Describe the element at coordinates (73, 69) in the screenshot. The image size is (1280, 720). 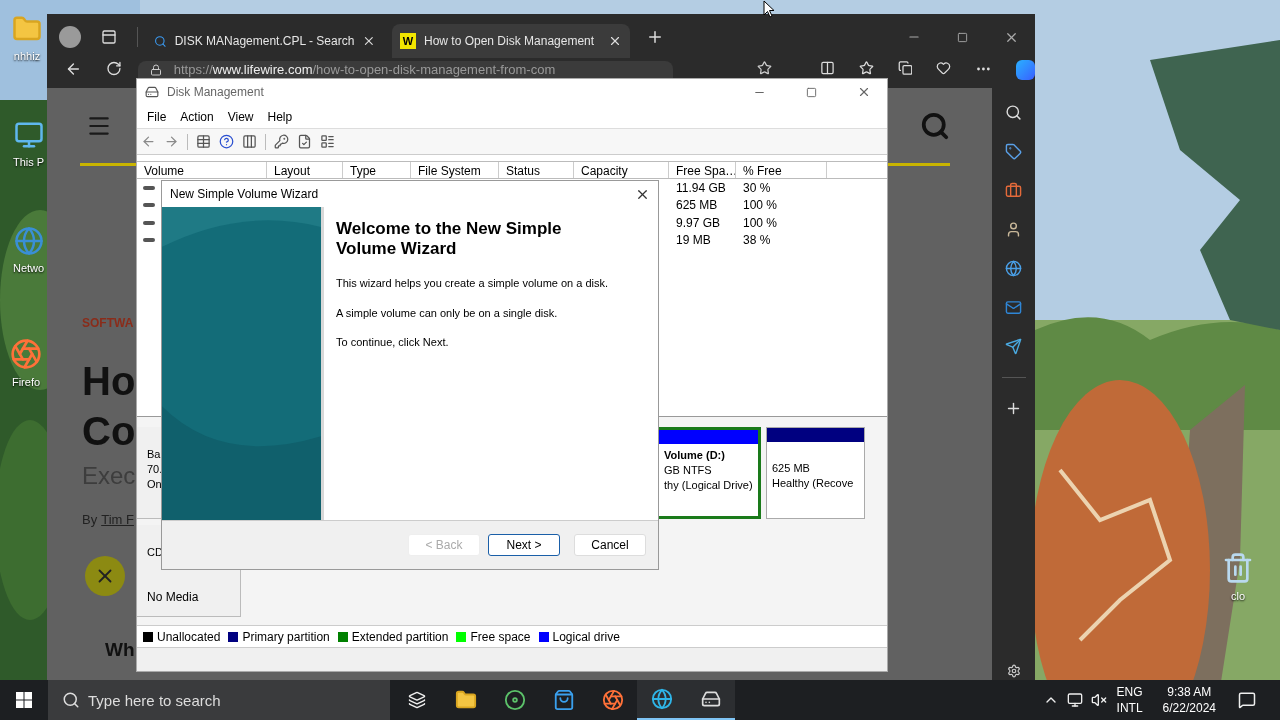
I see `back-icon` at that location.